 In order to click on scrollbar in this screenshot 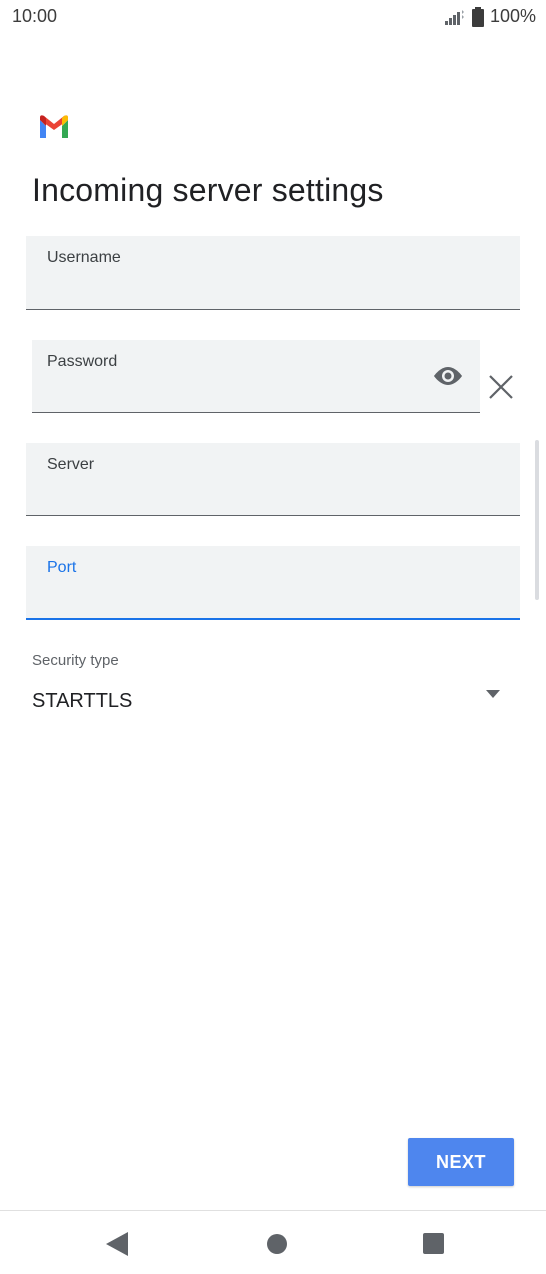, I will do `click(537, 520)`.